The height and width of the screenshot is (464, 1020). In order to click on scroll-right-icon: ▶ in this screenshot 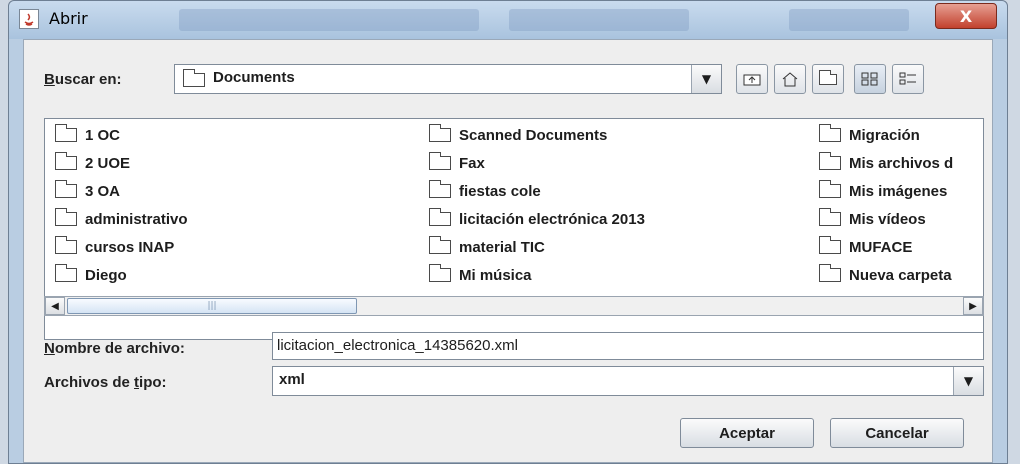, I will do `click(973, 306)`.